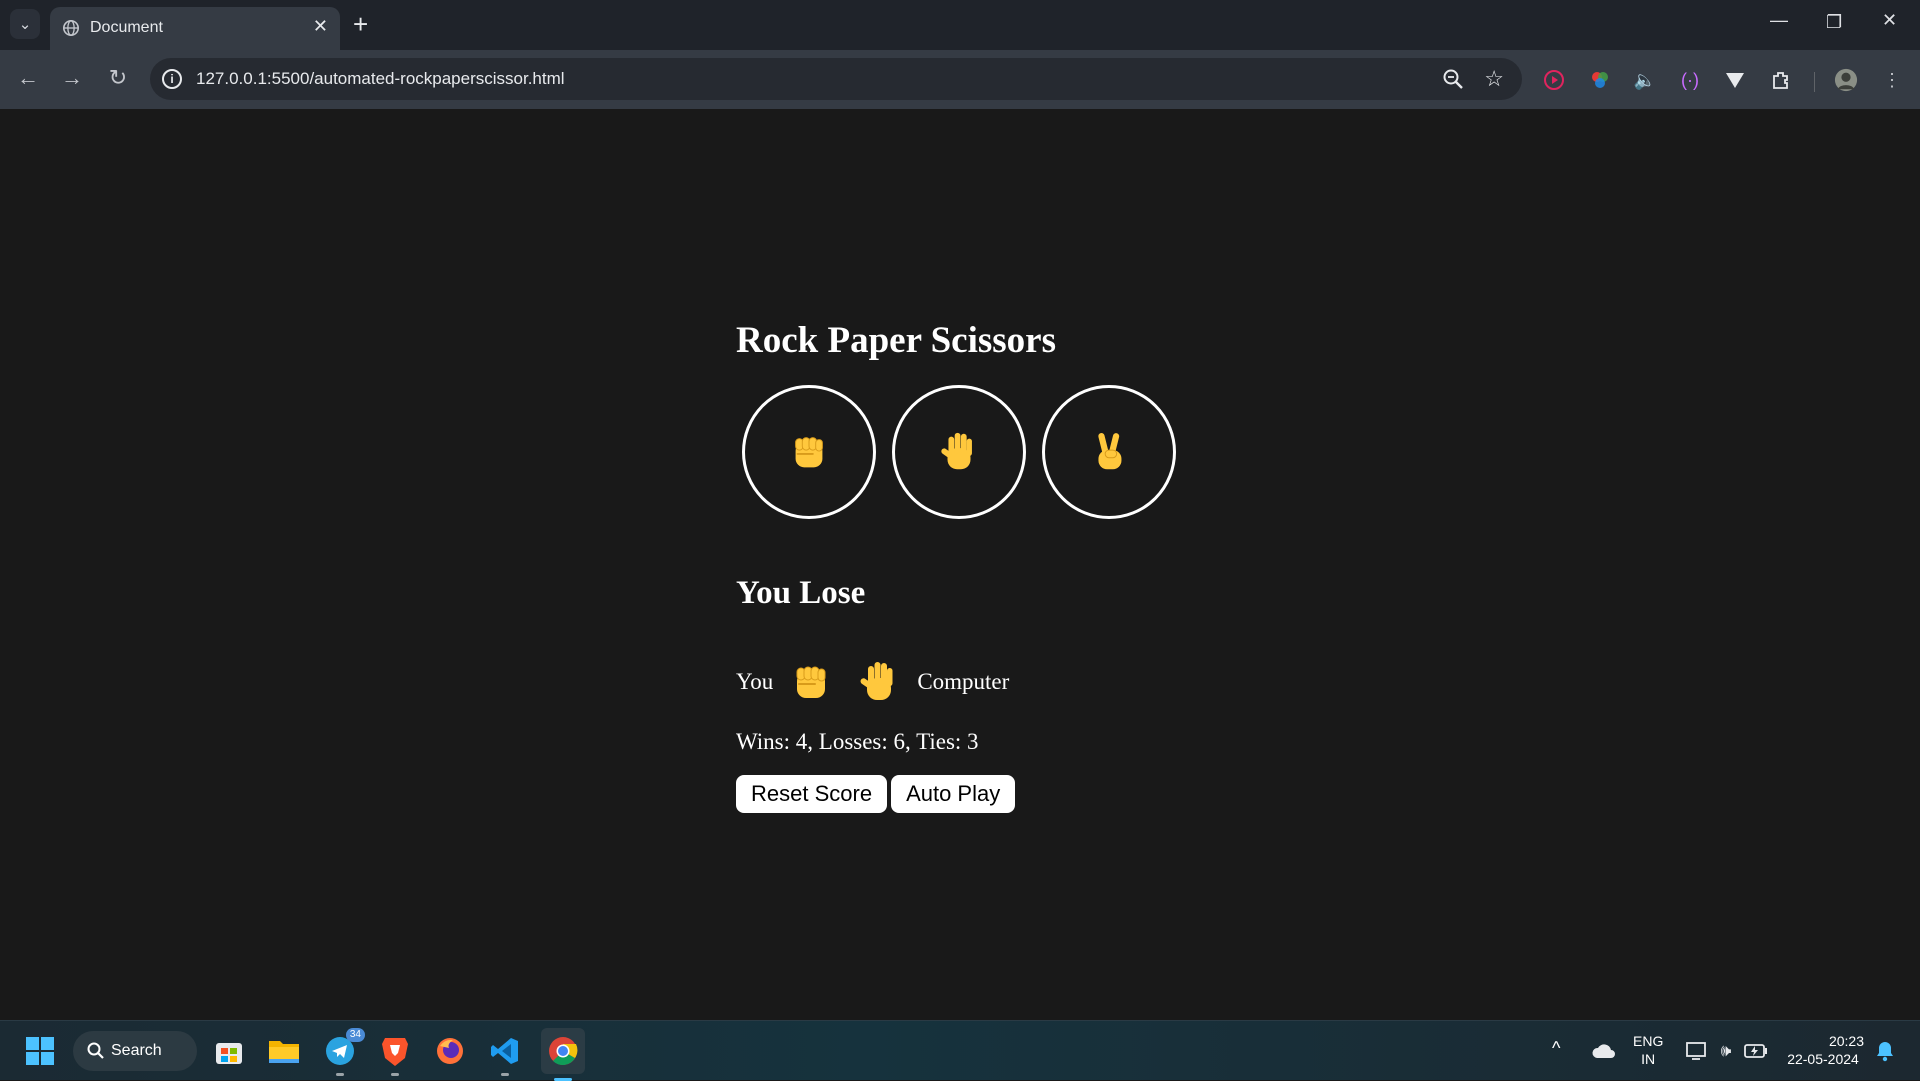 The image size is (1920, 1081). What do you see at coordinates (1781, 80) in the screenshot?
I see `extensions-puzzle-icon` at bounding box center [1781, 80].